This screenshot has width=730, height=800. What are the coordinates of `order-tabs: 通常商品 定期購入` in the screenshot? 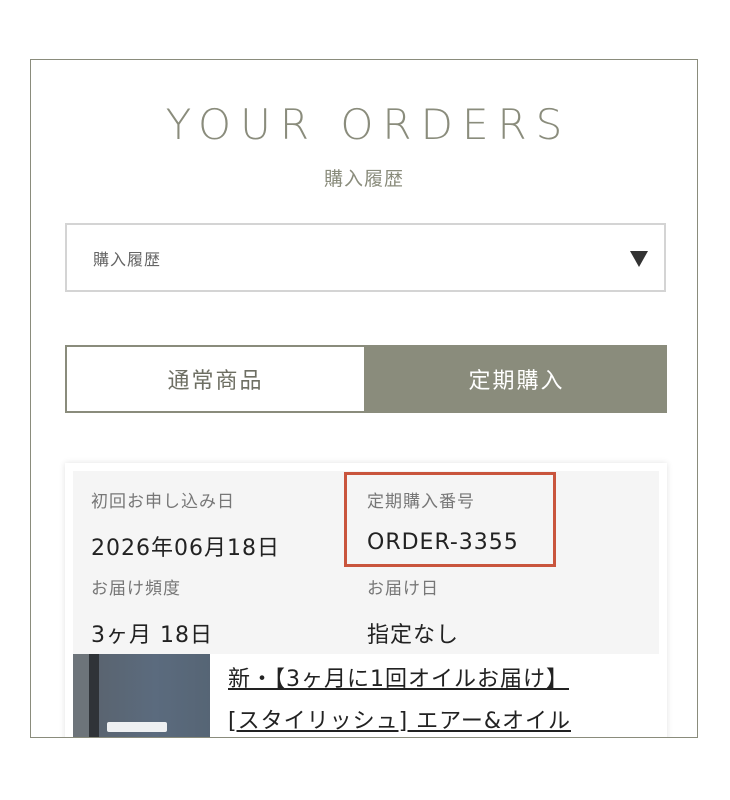 It's located at (366, 379).